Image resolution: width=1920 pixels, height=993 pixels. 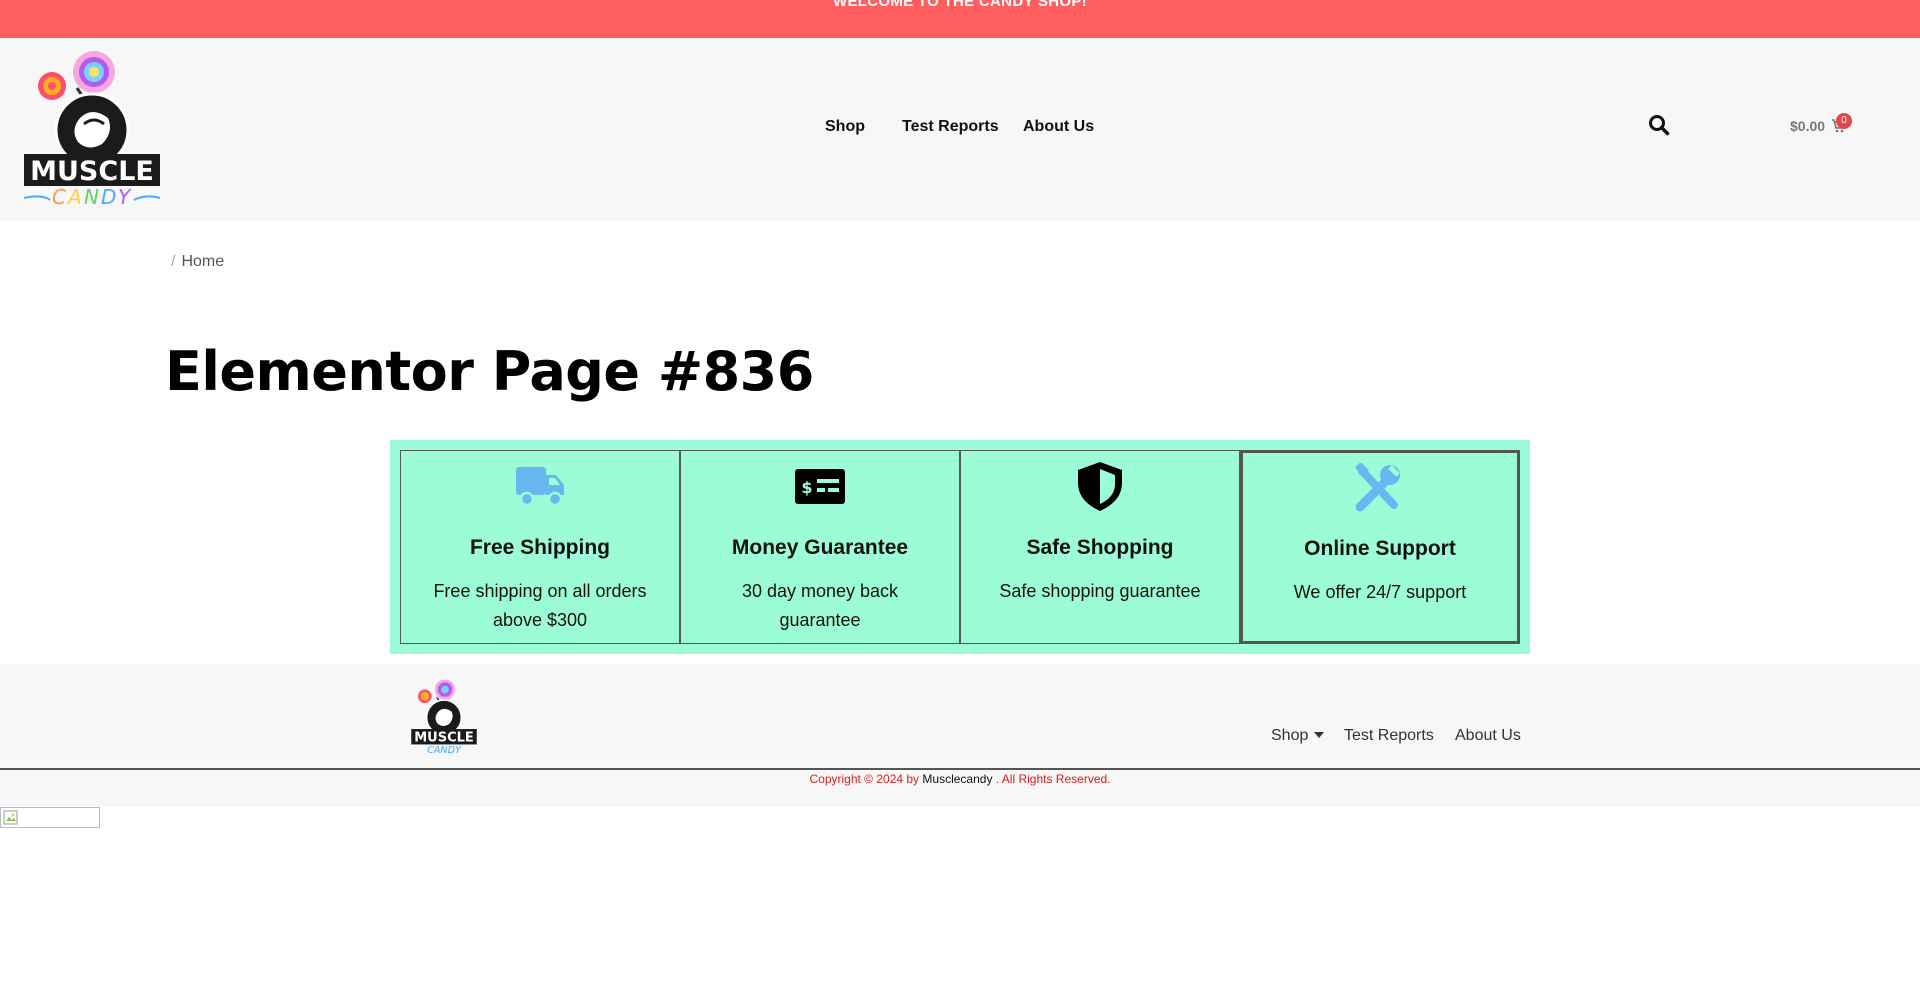 I want to click on svg-text: C, so click(x=59, y=197).